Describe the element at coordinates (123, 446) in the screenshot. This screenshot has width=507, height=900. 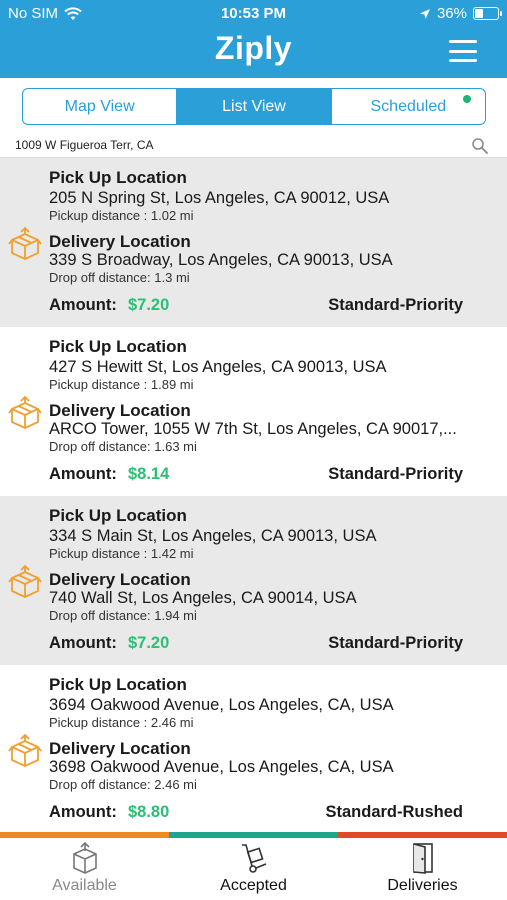
I see `dropoff-distance: Drop off distance: 1.63 mi` at that location.